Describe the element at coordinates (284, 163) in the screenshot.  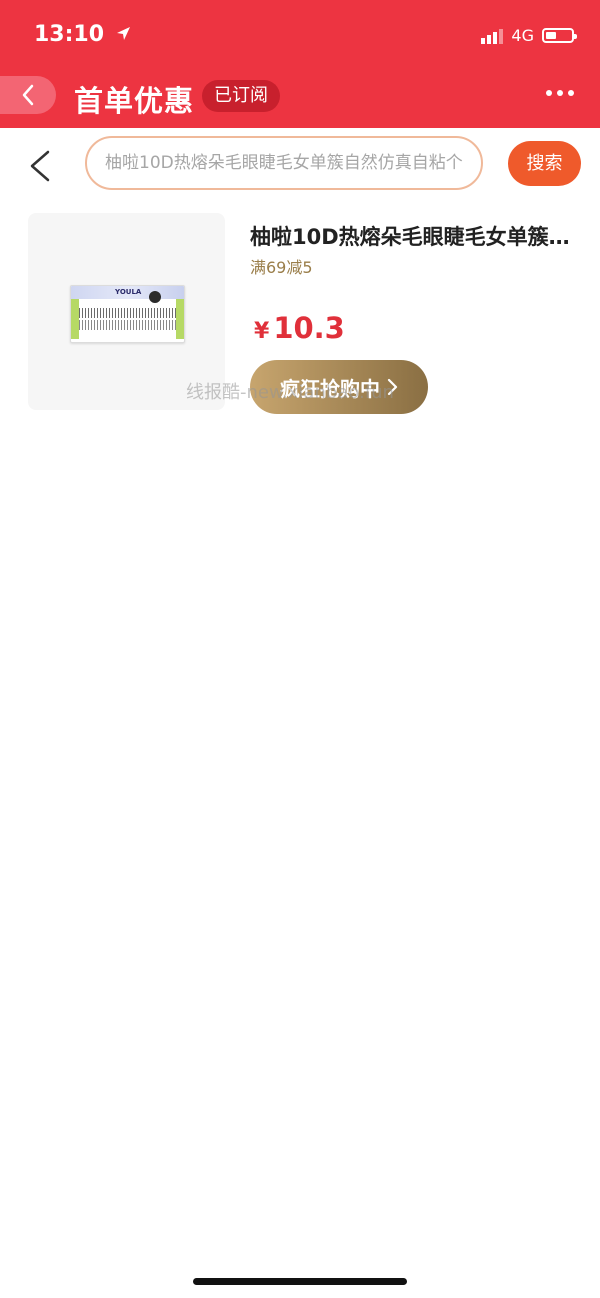
I see `search-input: 柚啦10D热熔朵毛眼睫毛女单簇自然仿真自粘个` at that location.